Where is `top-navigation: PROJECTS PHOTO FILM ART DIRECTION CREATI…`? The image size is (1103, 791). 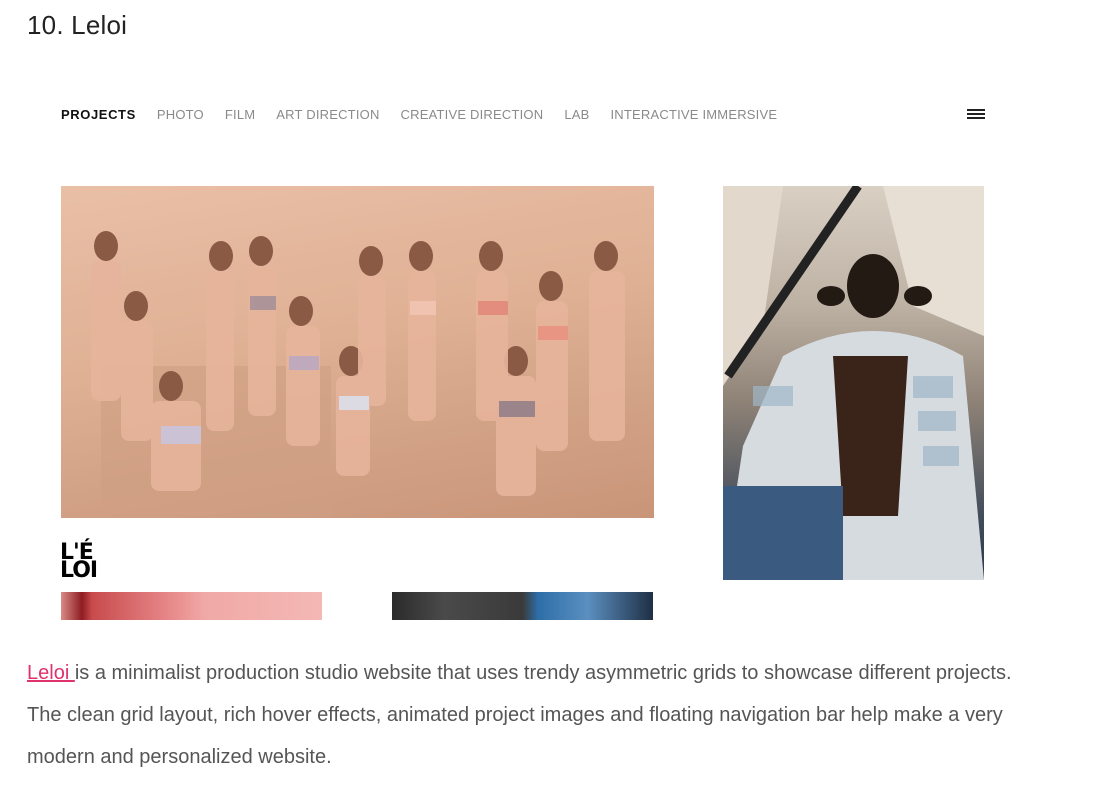 top-navigation: PROJECTS PHOTO FILM ART DIRECTION CREATI… is located at coordinates (419, 114).